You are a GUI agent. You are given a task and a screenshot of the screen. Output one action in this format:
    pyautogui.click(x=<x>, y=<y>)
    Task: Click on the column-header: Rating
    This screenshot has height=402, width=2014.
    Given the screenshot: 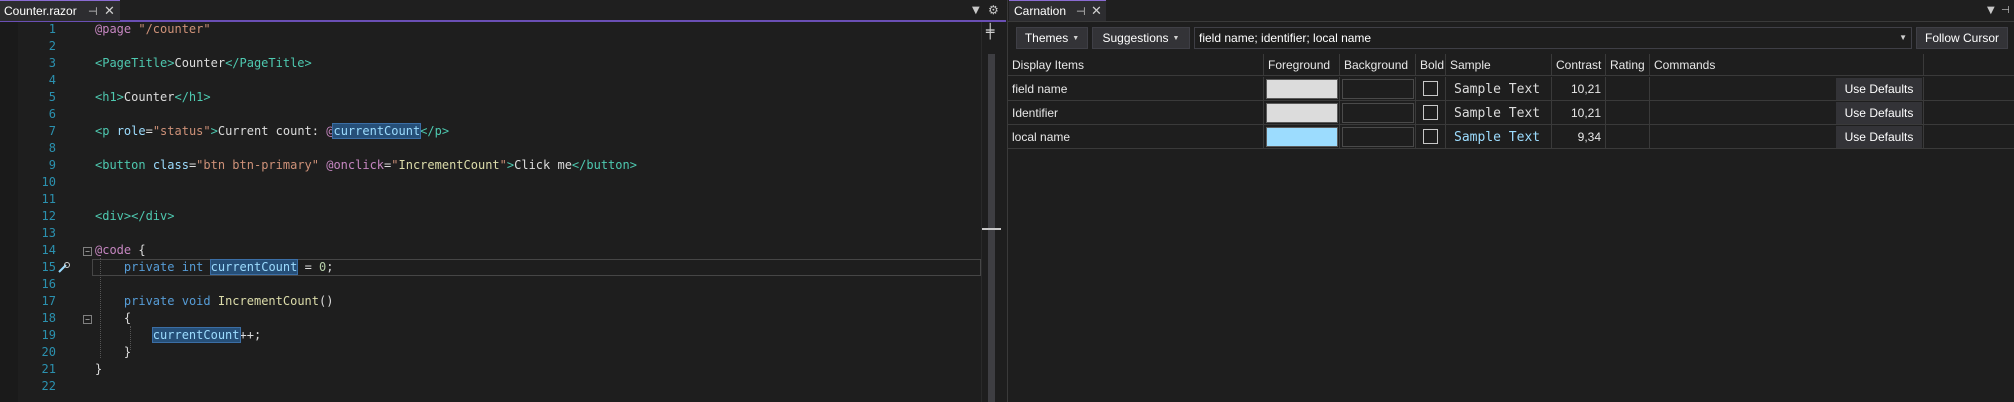 What is the action you would take?
    pyautogui.click(x=1628, y=65)
    